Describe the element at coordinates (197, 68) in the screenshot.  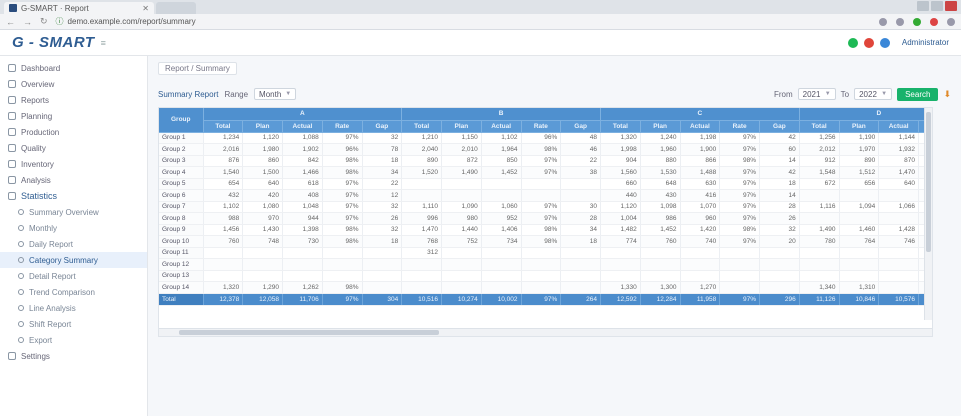
I see `breadcrumb: Report / Summary` at that location.